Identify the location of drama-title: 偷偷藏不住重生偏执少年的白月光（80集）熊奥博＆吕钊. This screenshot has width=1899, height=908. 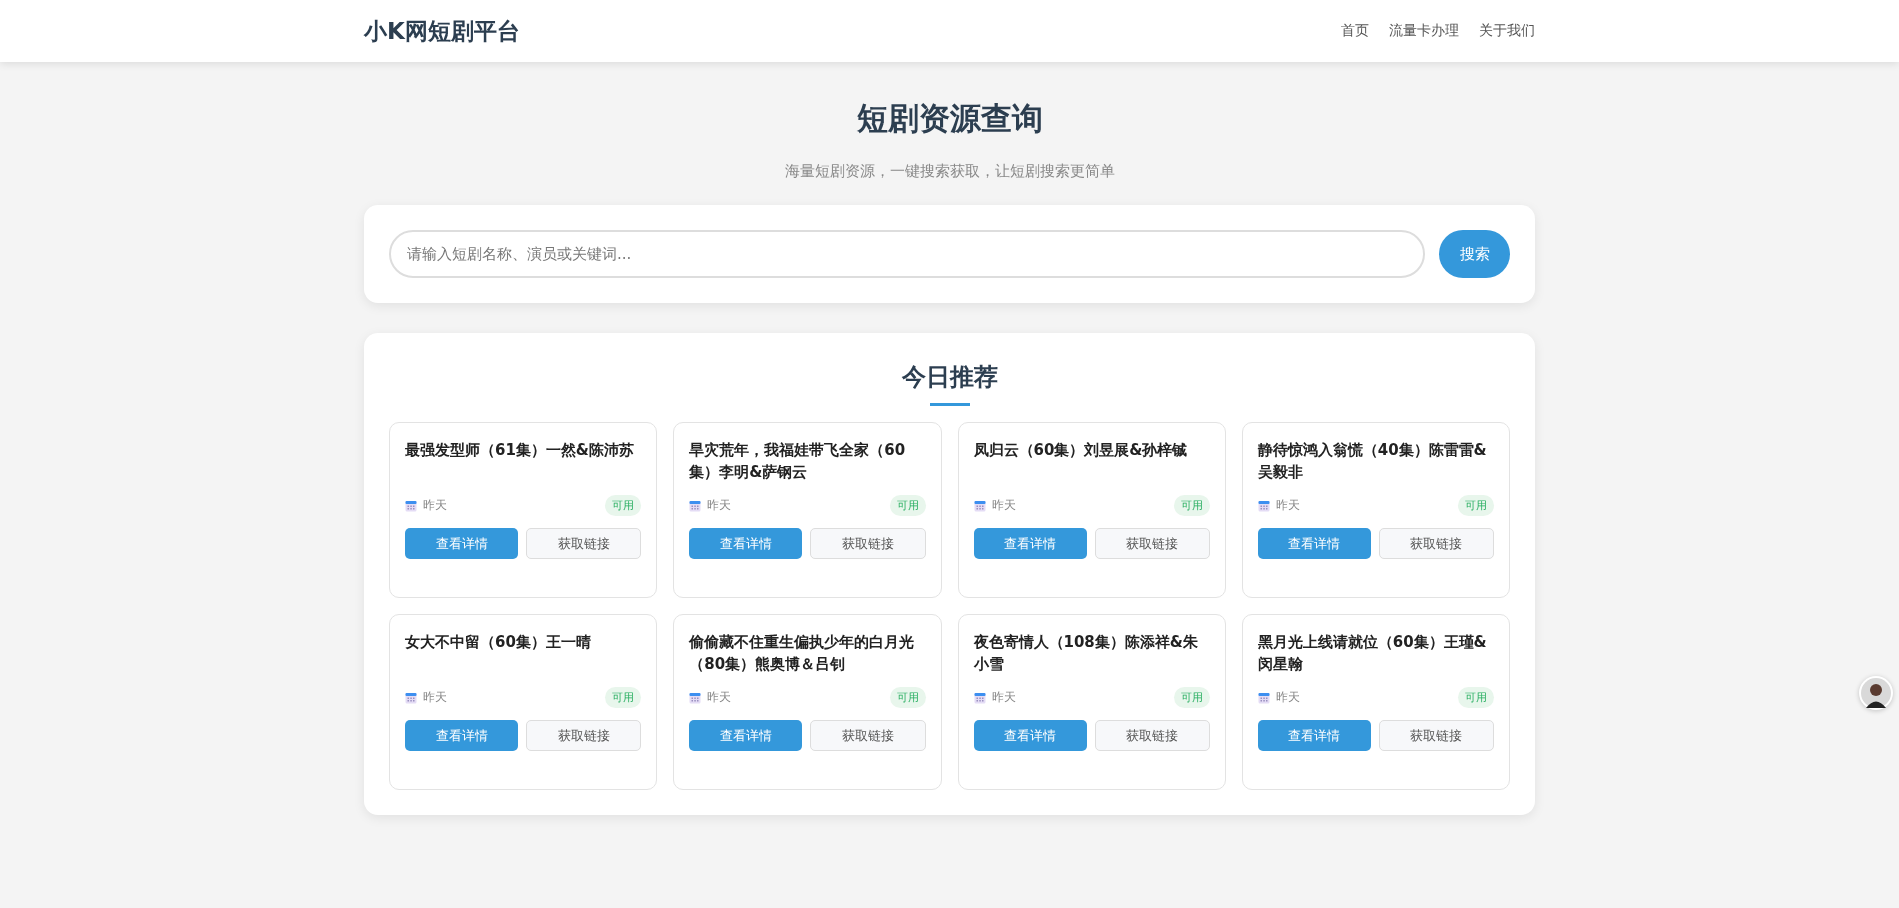
(802, 653).